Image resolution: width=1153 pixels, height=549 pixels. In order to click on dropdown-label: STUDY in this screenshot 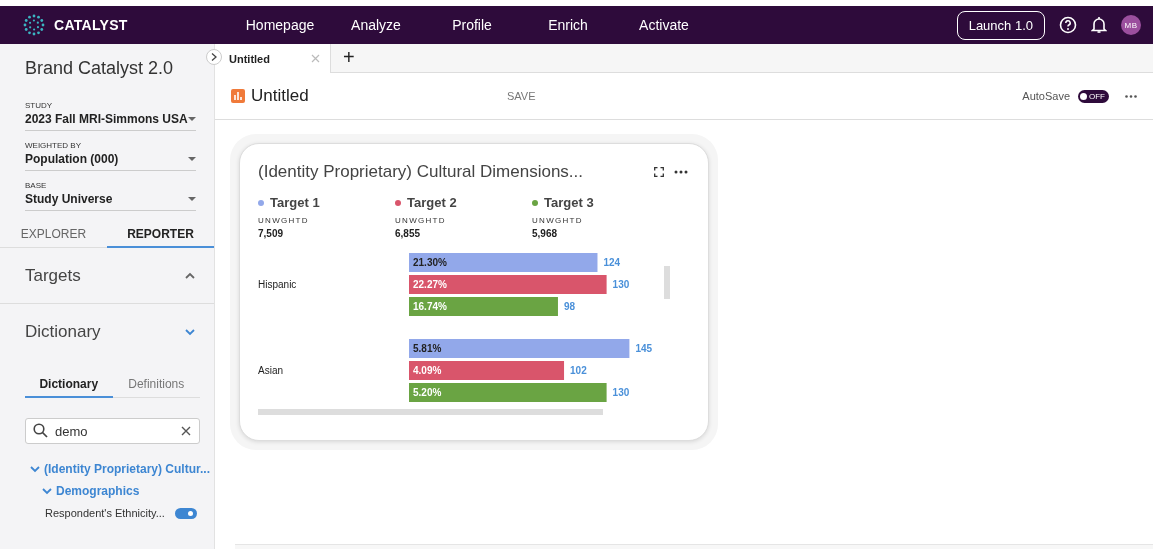, I will do `click(39, 105)`.